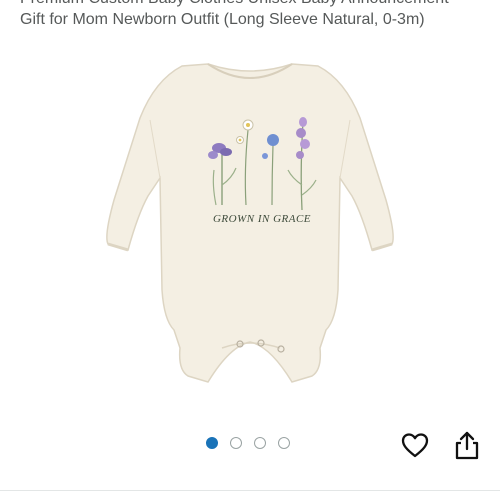  I want to click on divider, so click(250, 490).